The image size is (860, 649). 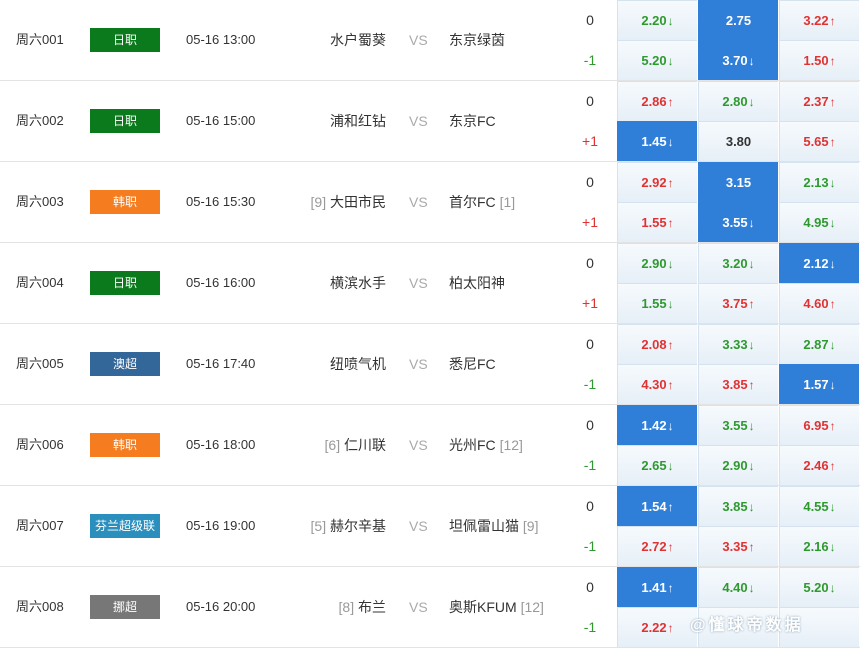 What do you see at coordinates (819, 303) in the screenshot?
I see `odds-cell: 4.60↑` at bounding box center [819, 303].